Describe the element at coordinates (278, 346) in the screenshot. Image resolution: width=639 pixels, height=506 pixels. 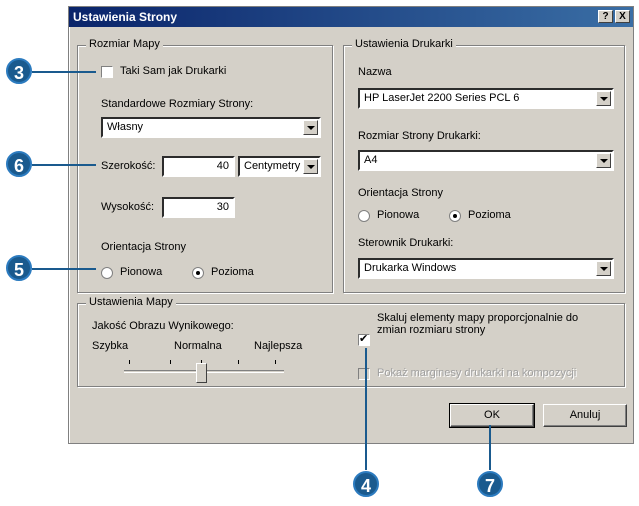
I see `quality-best-label: Najlepsza` at that location.